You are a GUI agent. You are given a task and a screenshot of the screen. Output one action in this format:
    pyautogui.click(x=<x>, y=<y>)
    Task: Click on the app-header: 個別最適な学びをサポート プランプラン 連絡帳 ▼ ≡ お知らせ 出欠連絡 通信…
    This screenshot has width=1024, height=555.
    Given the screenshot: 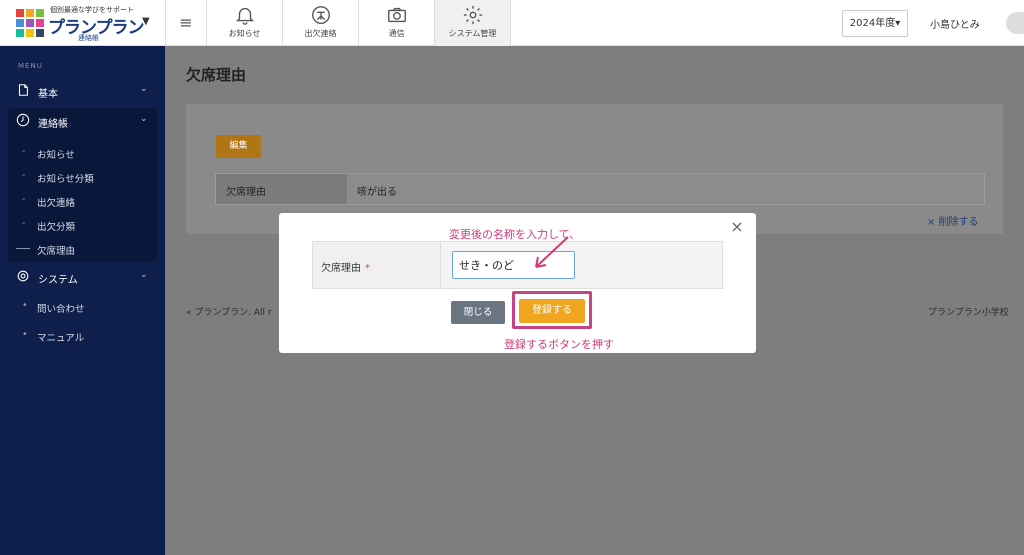 What is the action you would take?
    pyautogui.click(x=512, y=23)
    